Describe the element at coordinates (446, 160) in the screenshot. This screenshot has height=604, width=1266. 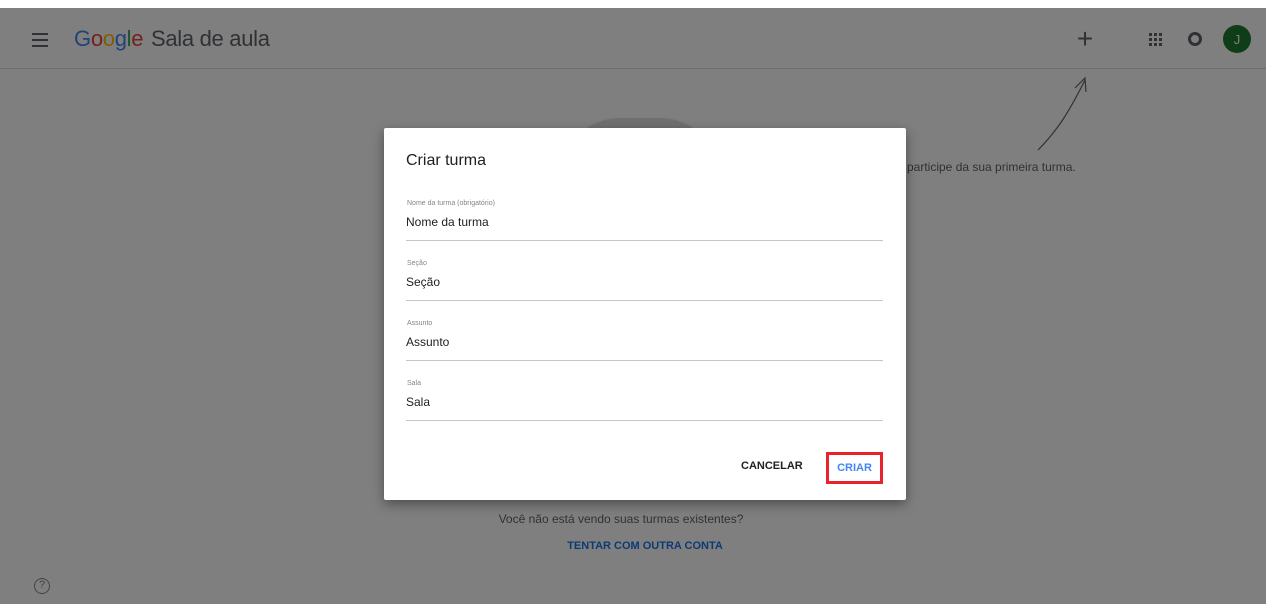
I see `dialog-title: Criar turma` at that location.